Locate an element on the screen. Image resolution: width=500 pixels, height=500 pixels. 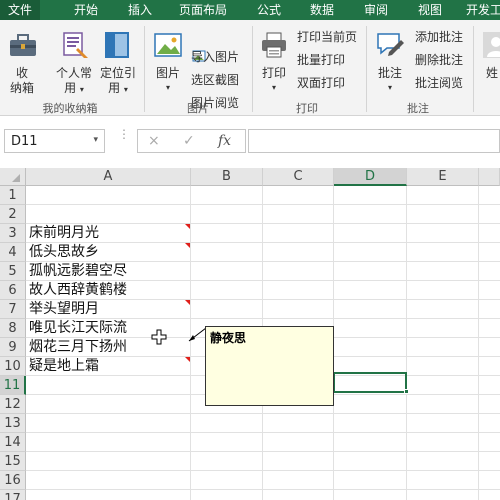
comment-connector is located at coordinates (197, 334).